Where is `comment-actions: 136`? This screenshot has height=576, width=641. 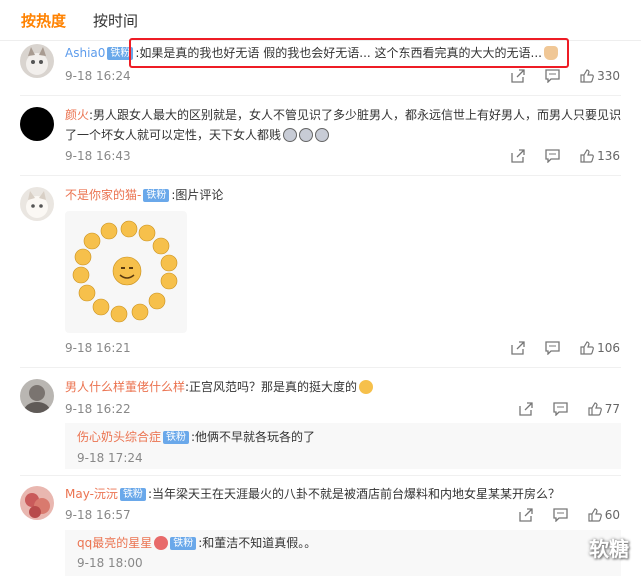 comment-actions: 136 is located at coordinates (557, 156).